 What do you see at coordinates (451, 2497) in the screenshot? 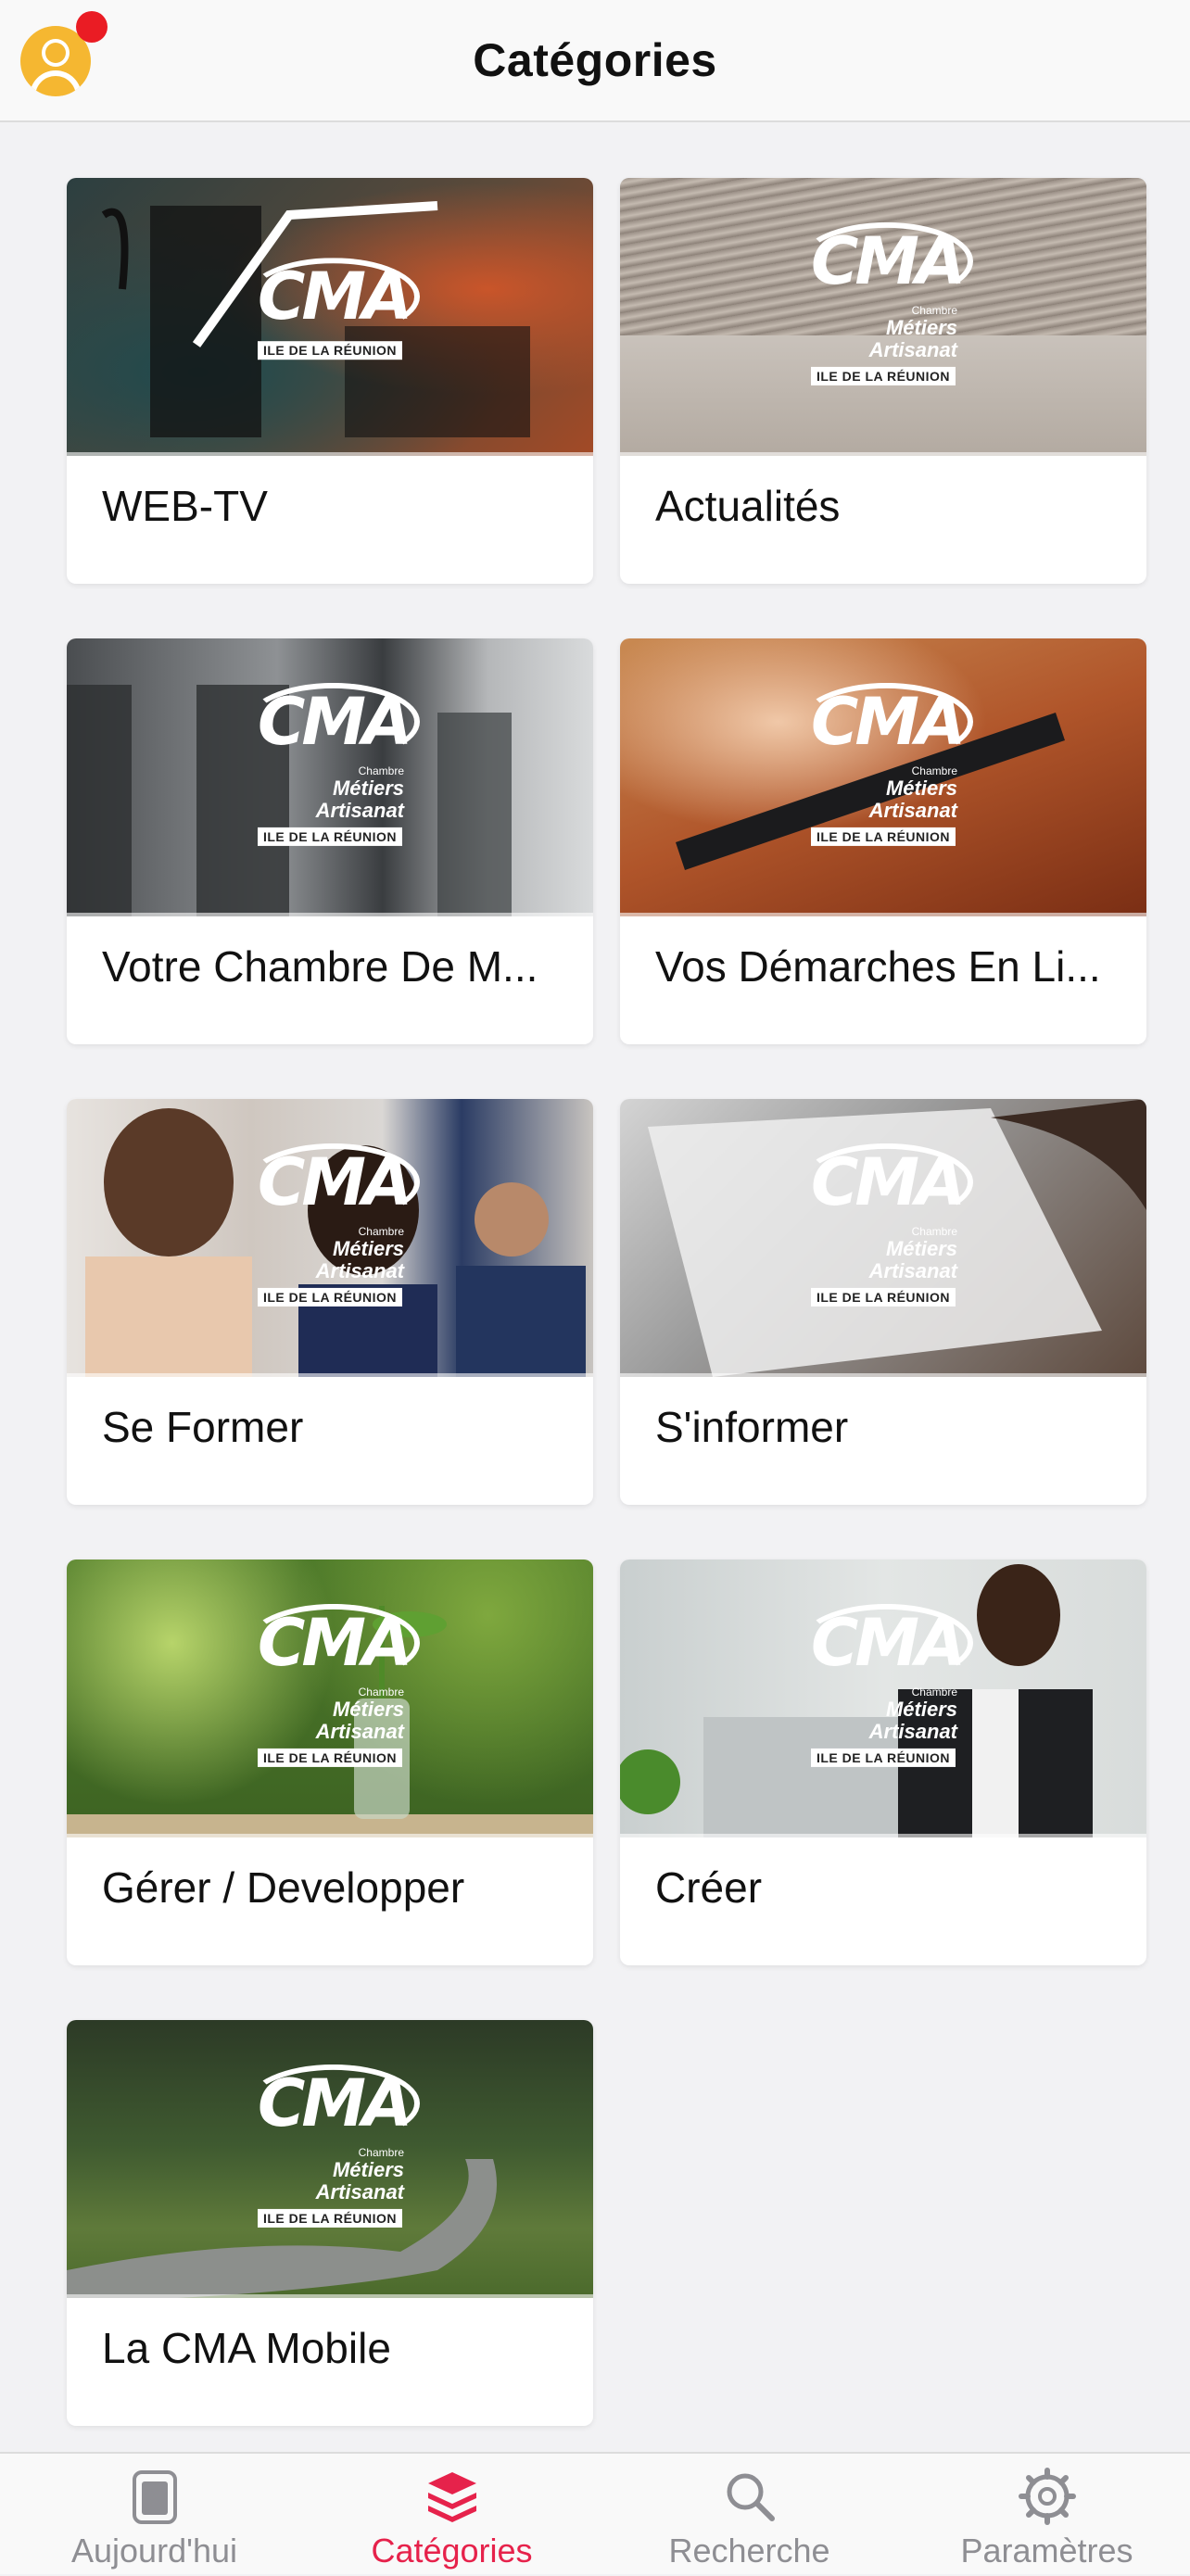
I see `layers-icon` at bounding box center [451, 2497].